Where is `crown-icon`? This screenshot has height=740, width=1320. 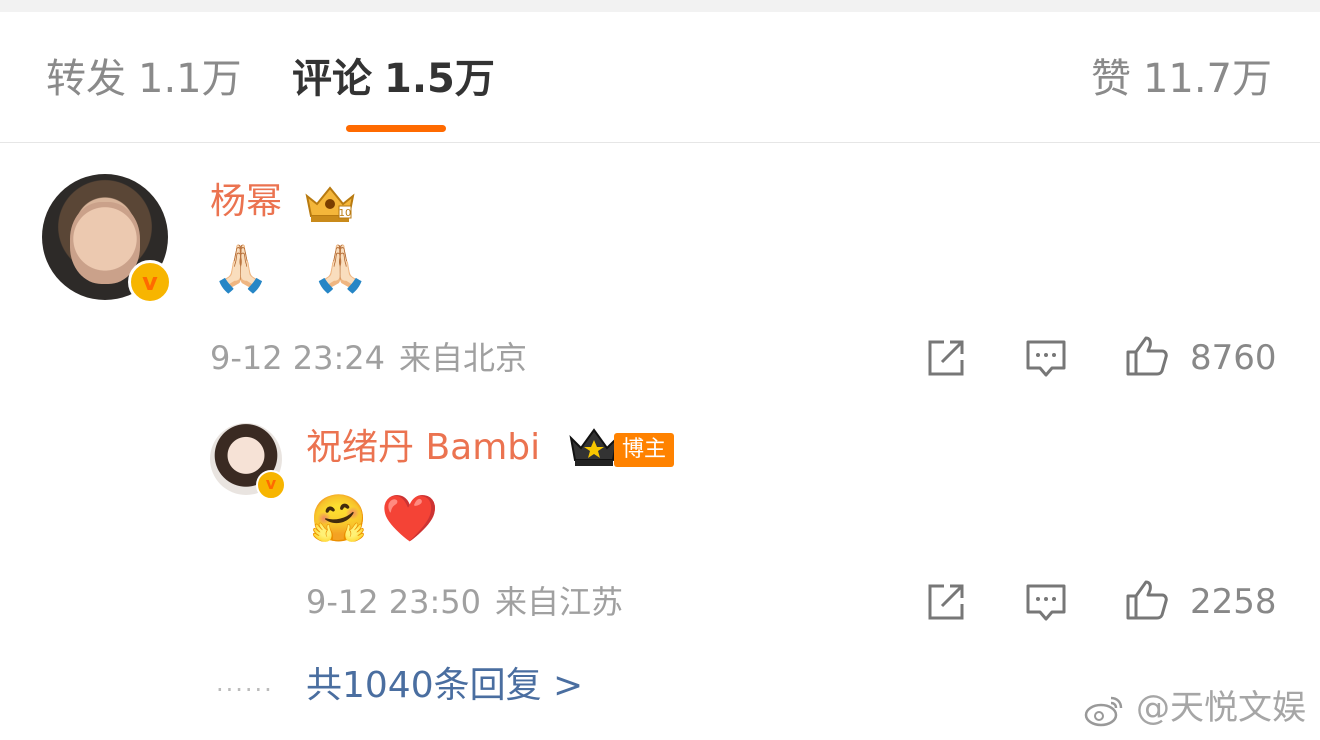
crown-icon is located at coordinates (594, 447).